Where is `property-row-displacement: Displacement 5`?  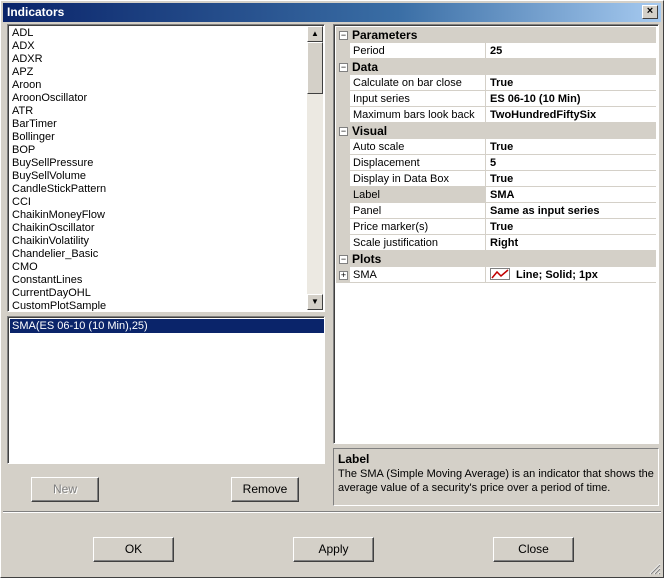 property-row-displacement: Displacement 5 is located at coordinates (496, 163).